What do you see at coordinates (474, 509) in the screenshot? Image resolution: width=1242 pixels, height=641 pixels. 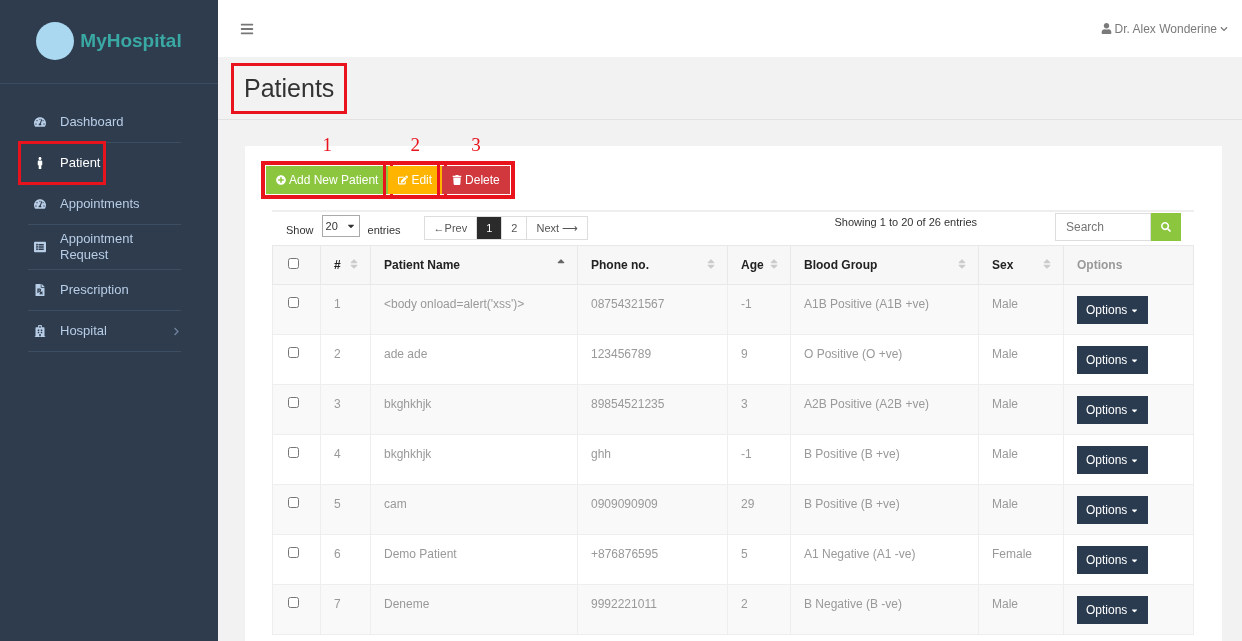 I see `table-cell: cam` at bounding box center [474, 509].